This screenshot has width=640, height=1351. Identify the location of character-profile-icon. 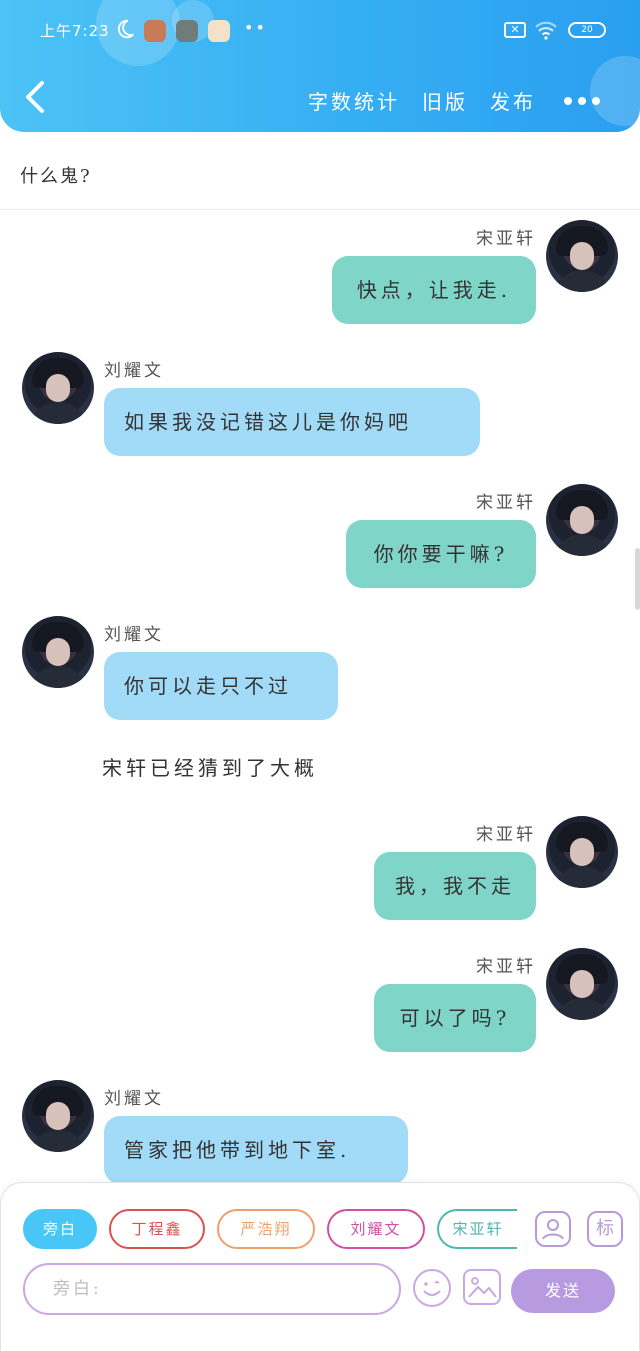
(553, 1229).